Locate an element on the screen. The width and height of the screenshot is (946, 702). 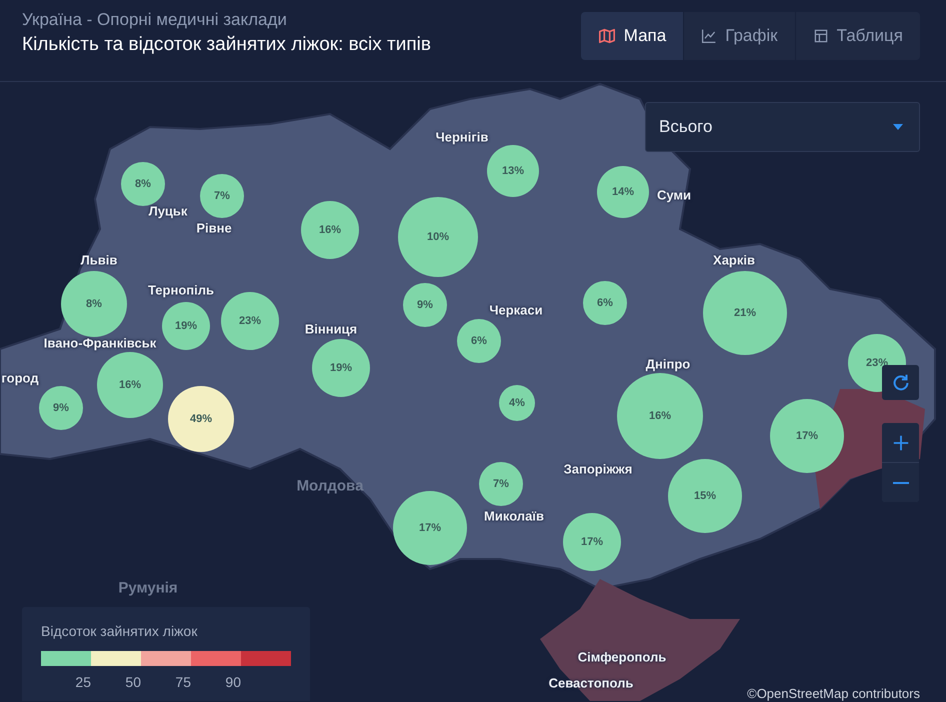
refresh-button is located at coordinates (900, 382).